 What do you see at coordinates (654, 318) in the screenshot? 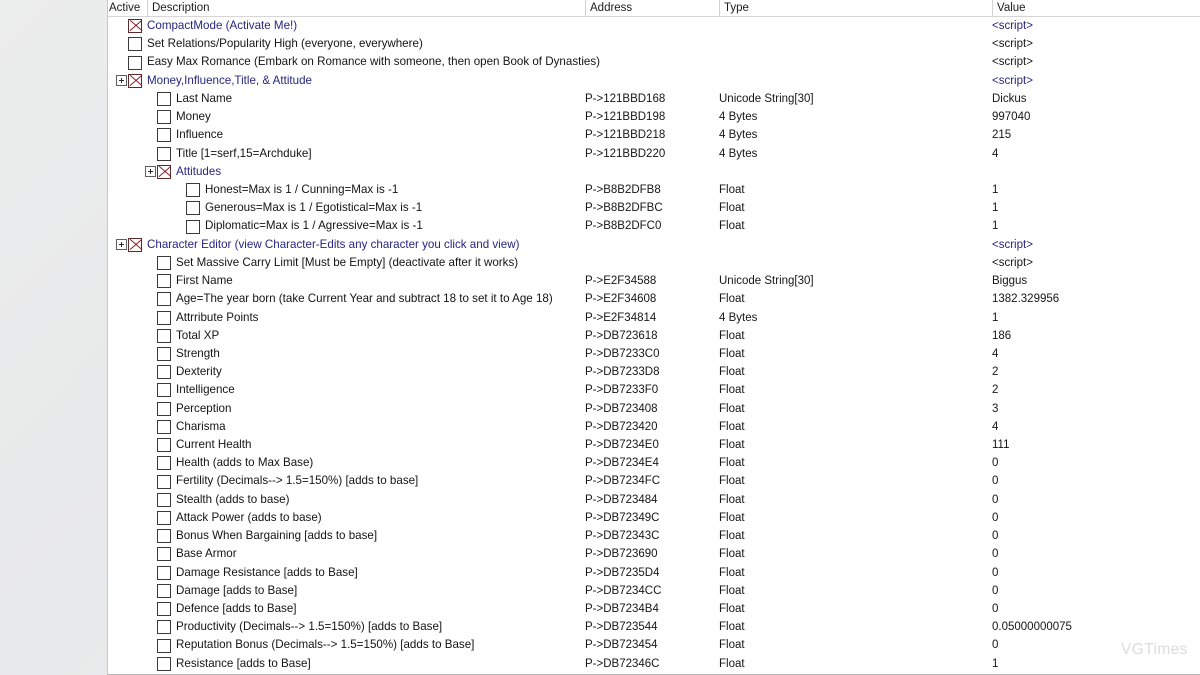
I see `address-list-row: Attrribute Points P->E2F34814 4 Bytes 1` at bounding box center [654, 318].